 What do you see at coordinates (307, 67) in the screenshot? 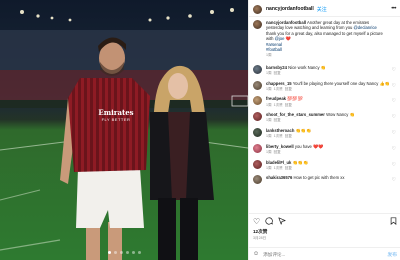
I see `comment-text: Nice work Nancy 👏` at bounding box center [307, 67].